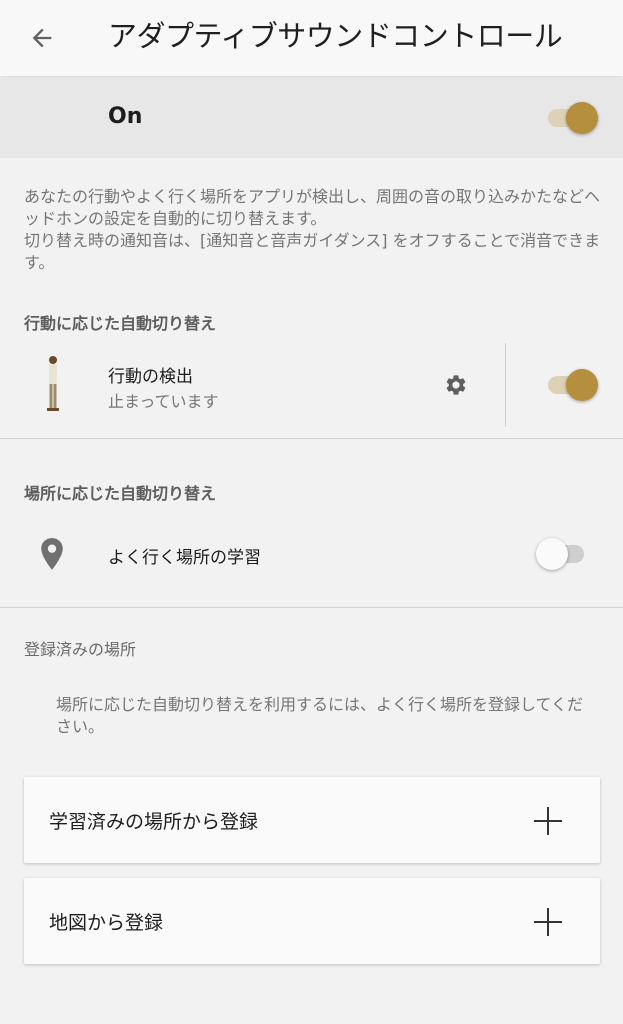 The width and height of the screenshot is (623, 1024). I want to click on arrow-left-icon, so click(42, 38).